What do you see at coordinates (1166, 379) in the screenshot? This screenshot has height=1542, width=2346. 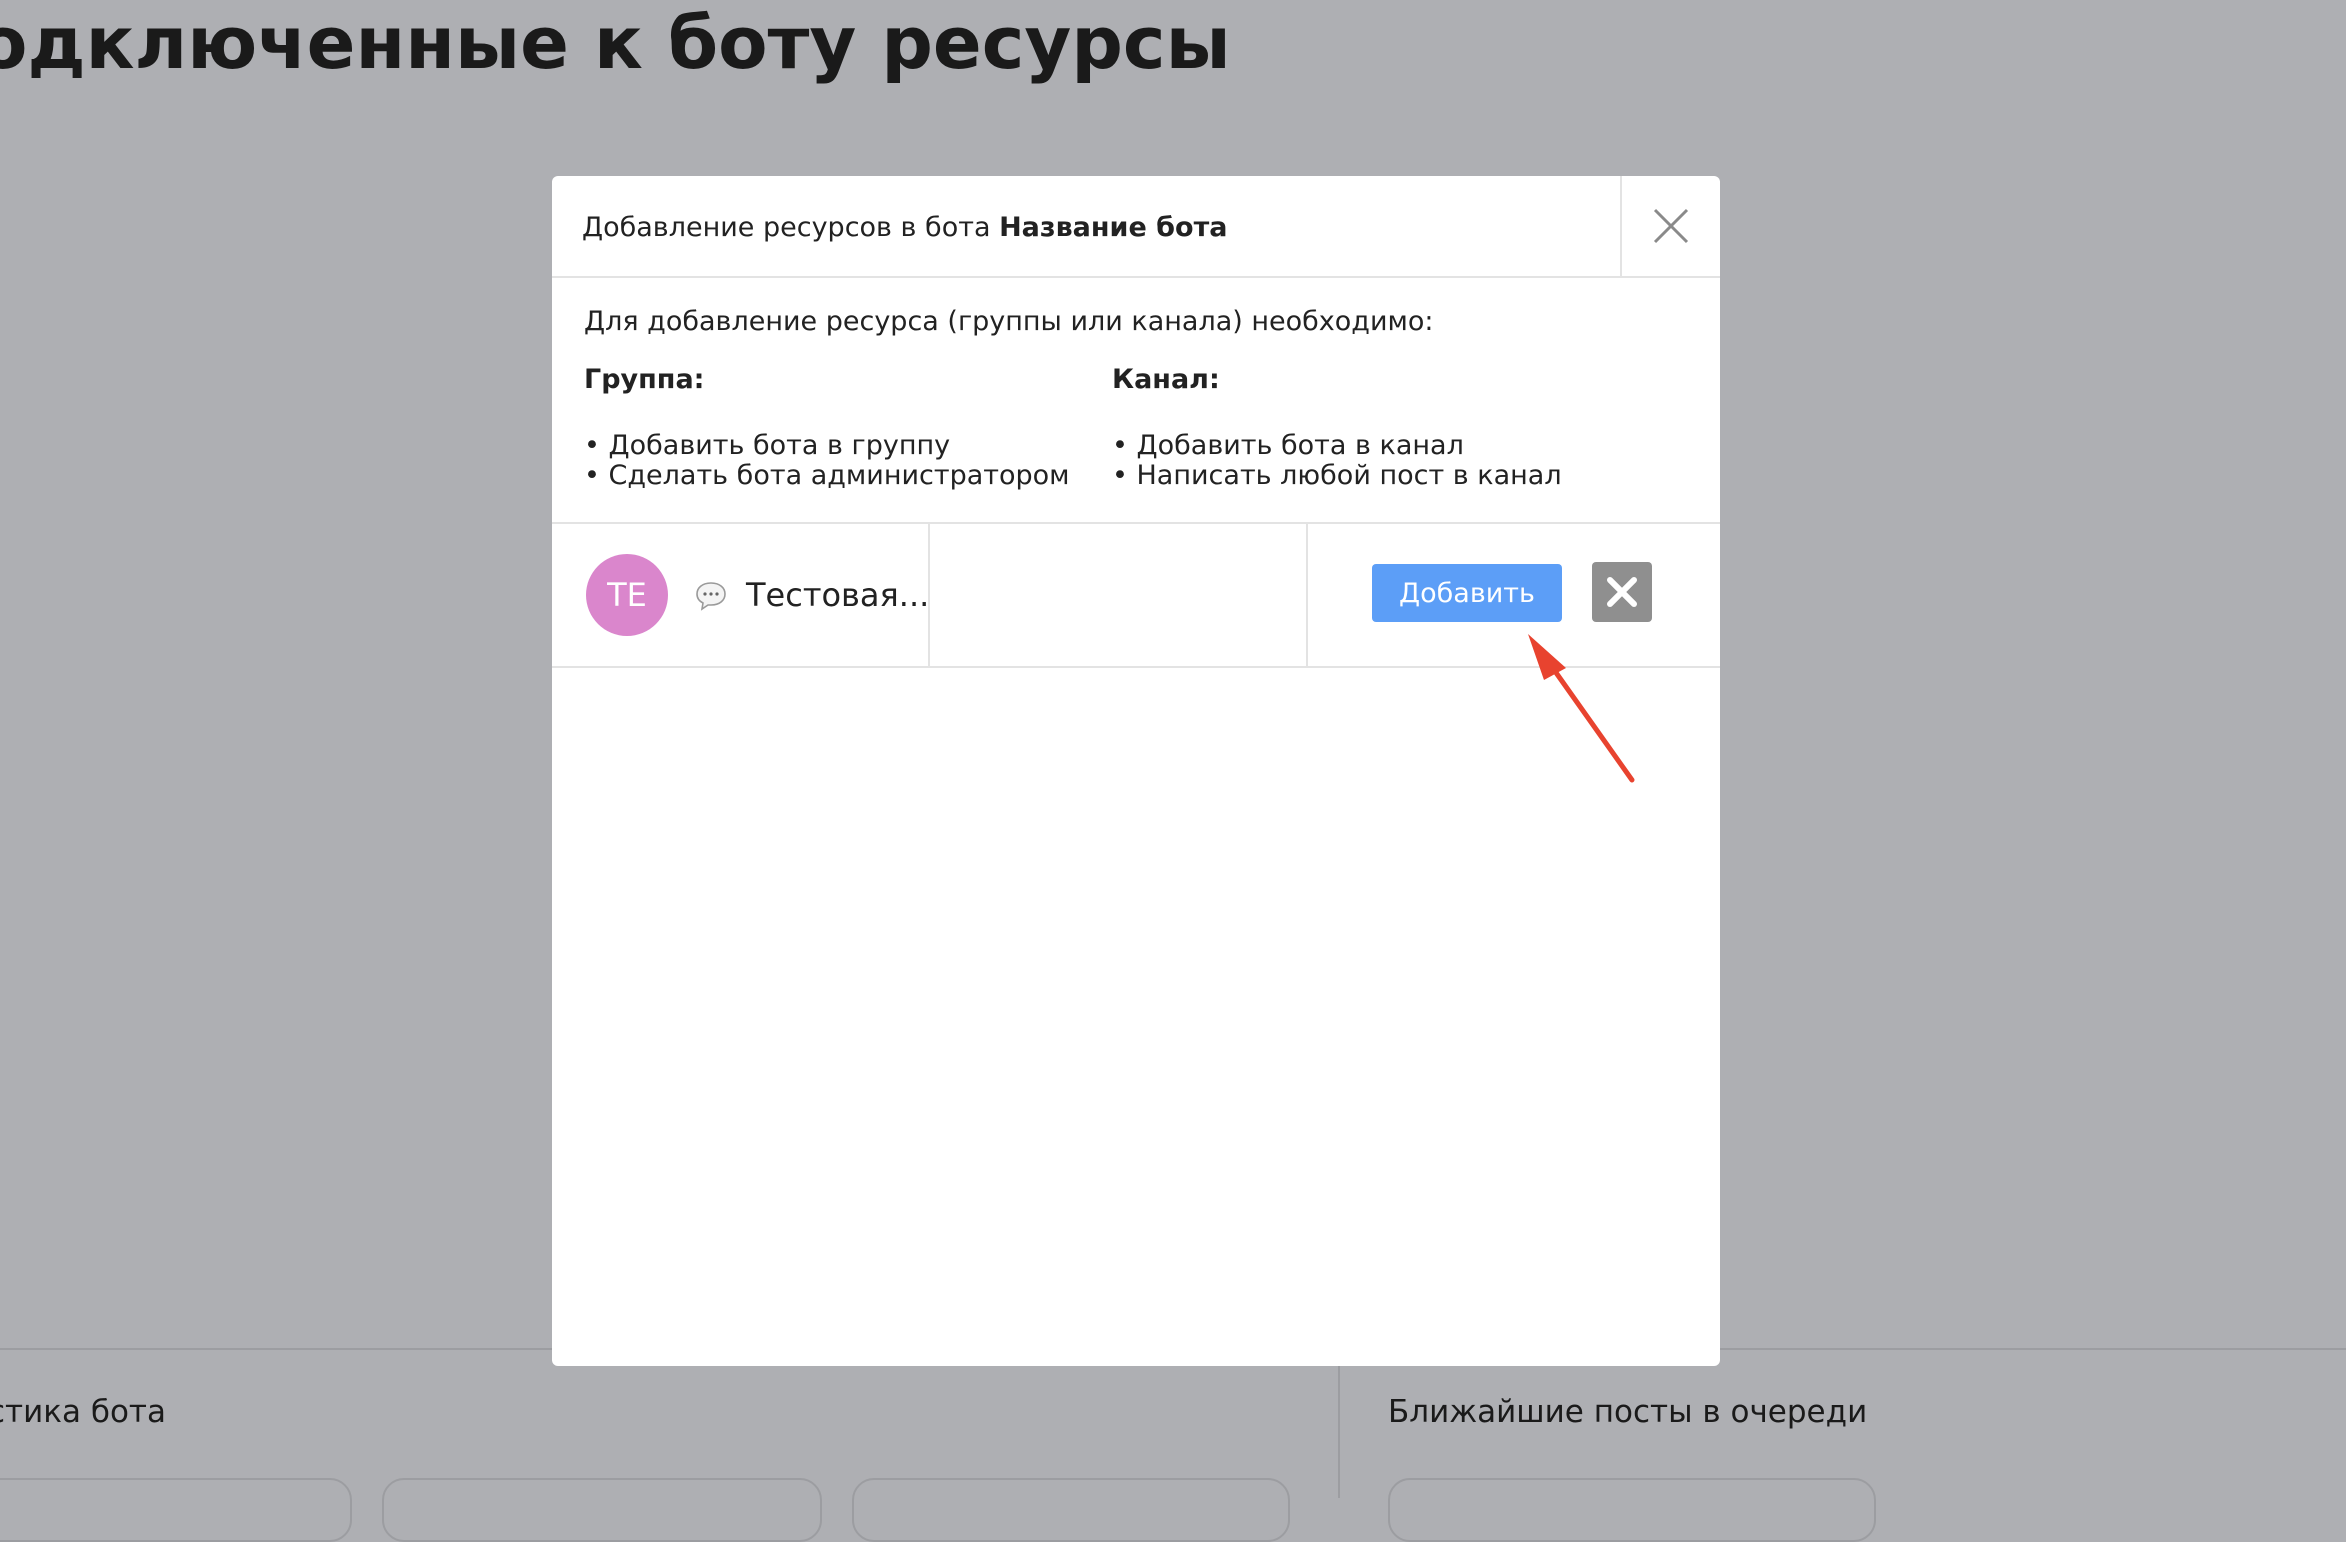 I see `channel-heading: Канал:` at bounding box center [1166, 379].